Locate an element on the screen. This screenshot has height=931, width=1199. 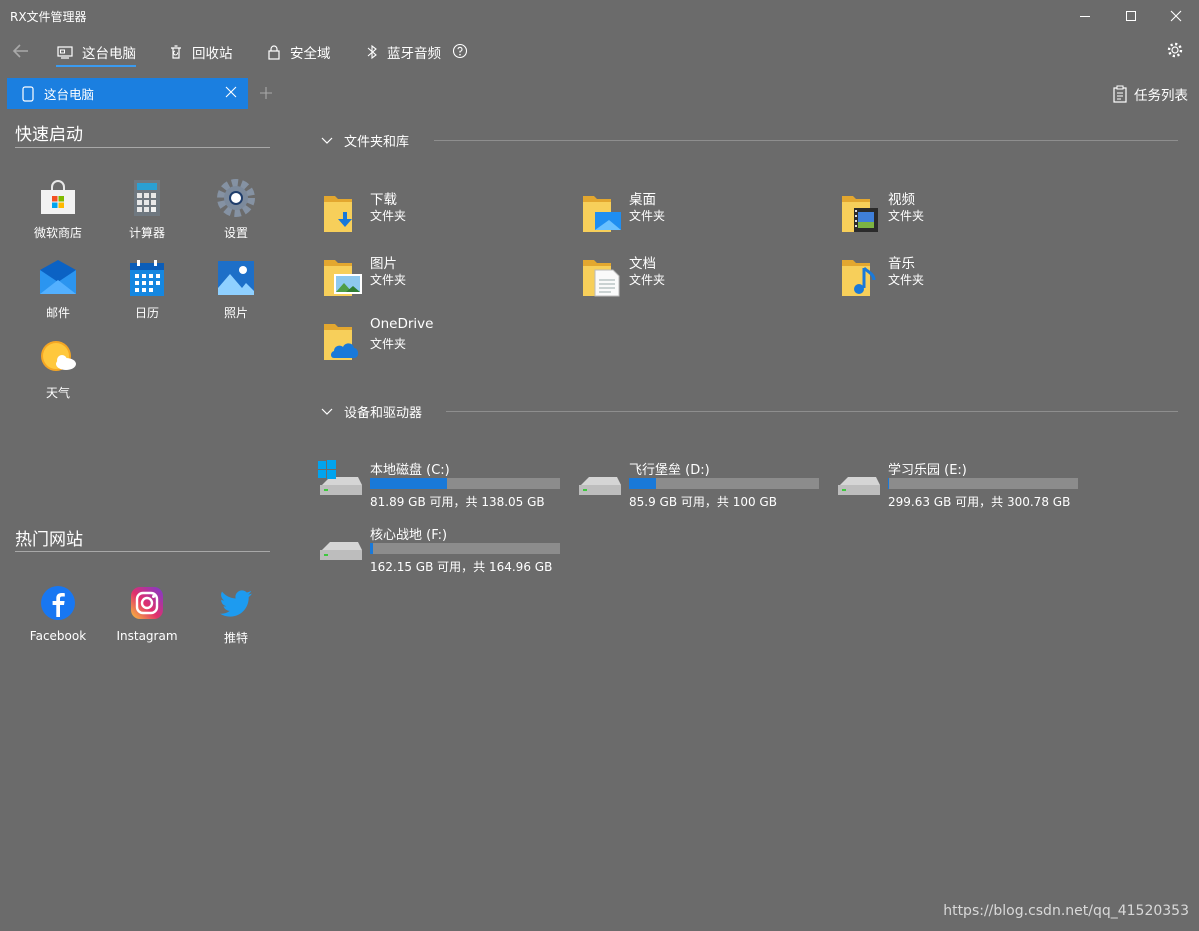
app-label: 设置 is located at coordinates (235, 233).